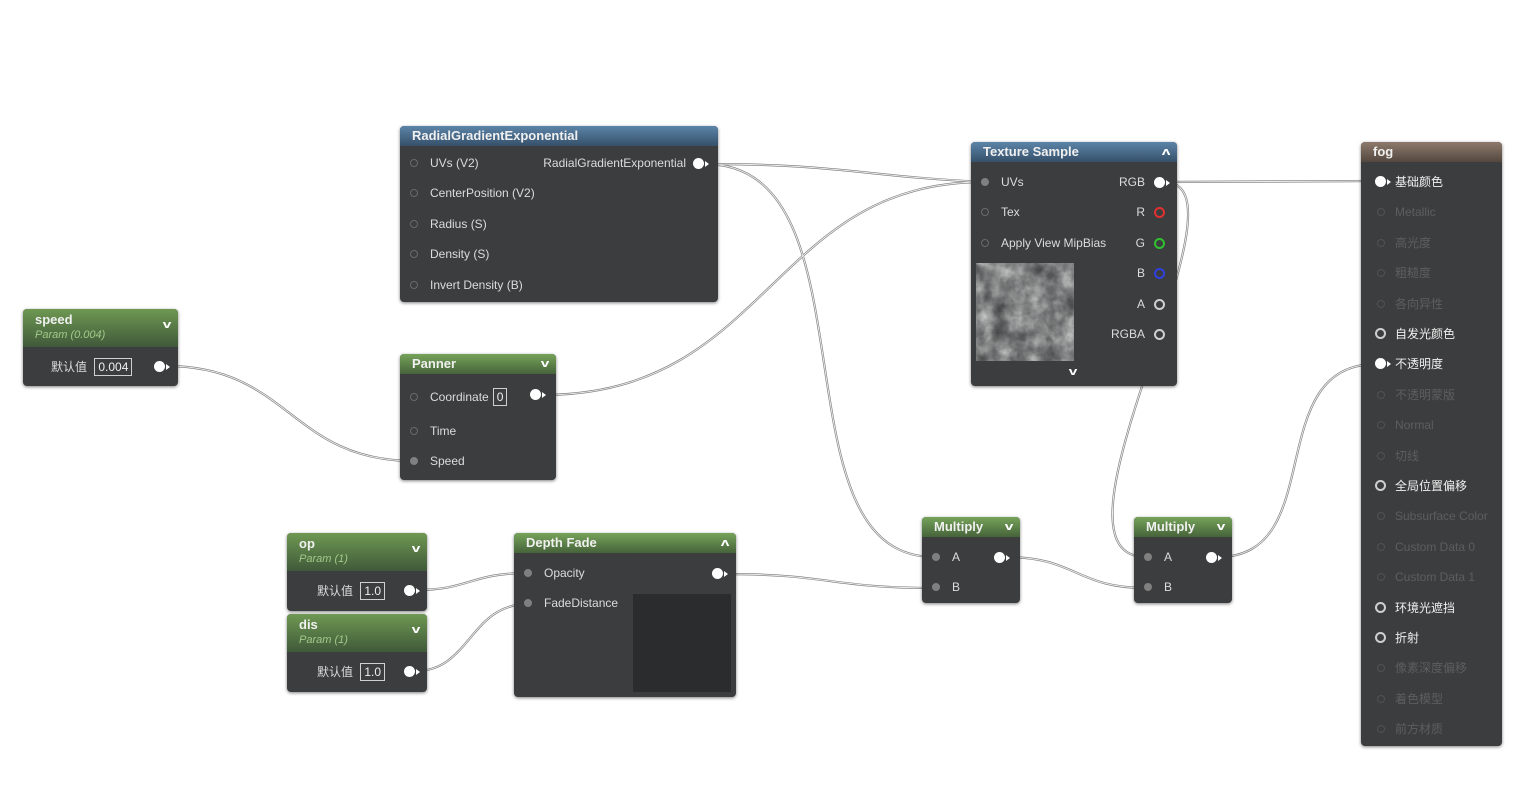 Image resolution: width=1527 pixels, height=800 pixels. I want to click on depth-fade-node: Depth Fade v Opacity FadeDistance, so click(625, 615).